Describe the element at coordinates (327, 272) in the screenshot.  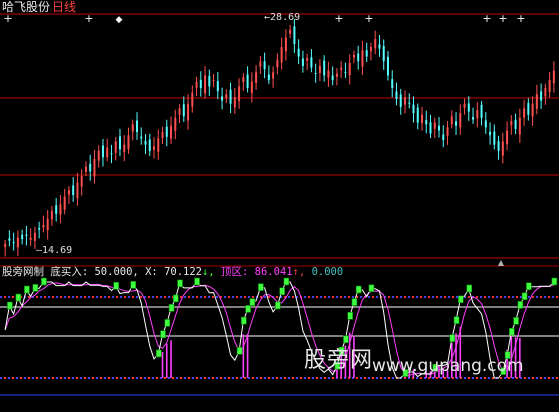
I see `last-value: 0.000` at that location.